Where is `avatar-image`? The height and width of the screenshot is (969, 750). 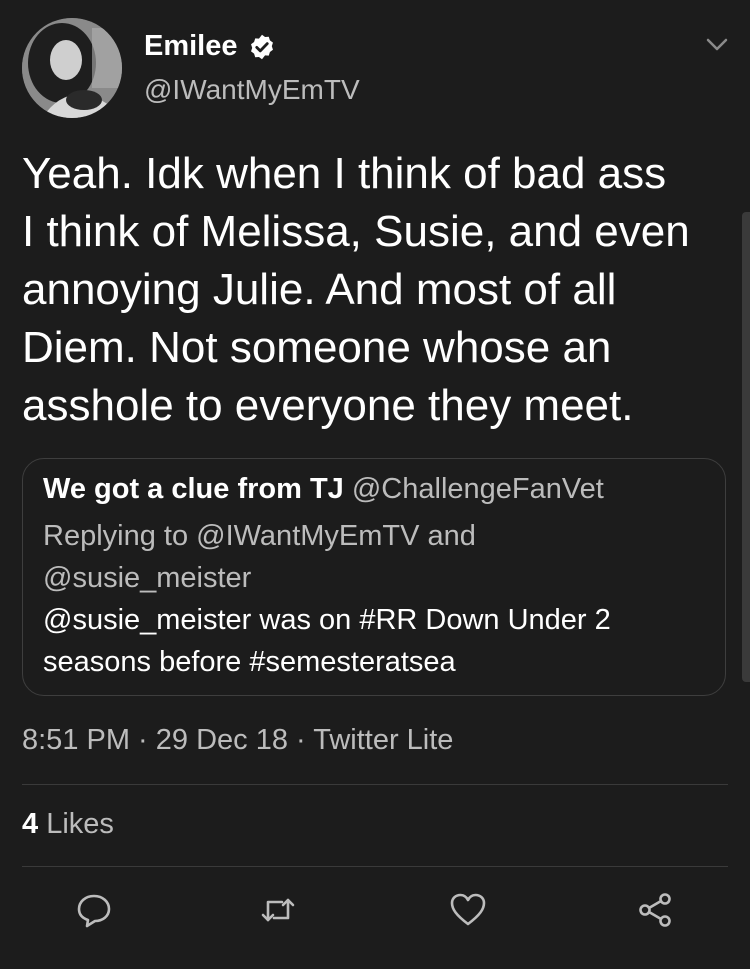
avatar-image is located at coordinates (72, 68).